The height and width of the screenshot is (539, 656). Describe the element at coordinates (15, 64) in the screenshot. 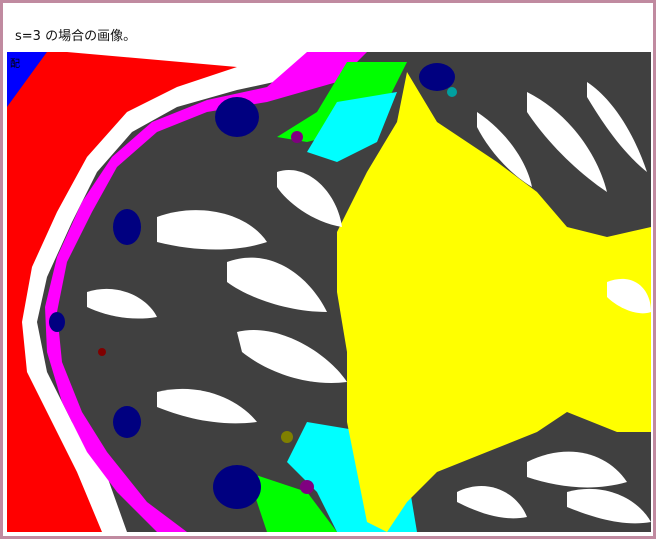

I see `canvas-corner-label: 配` at that location.